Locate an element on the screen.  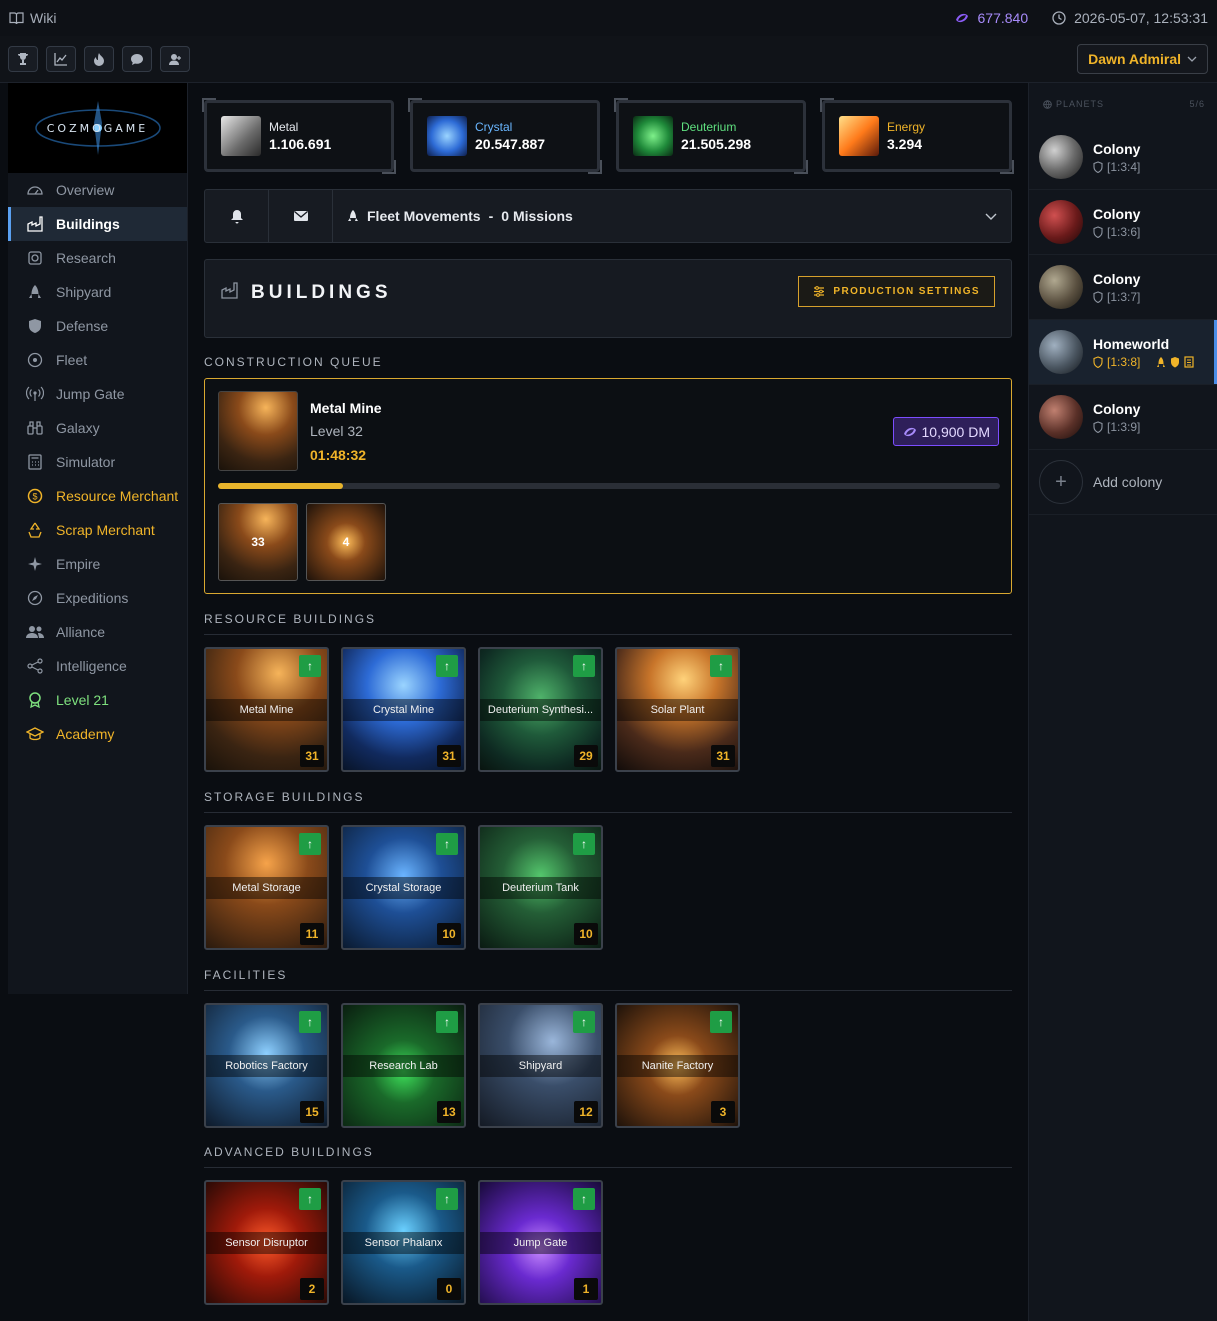
planet-coords: [1:3:7] is located at coordinates (1124, 296).